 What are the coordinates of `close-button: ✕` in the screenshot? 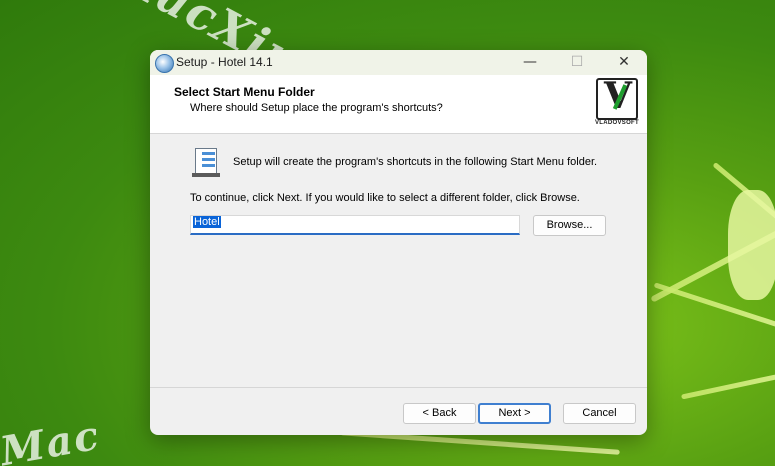 It's located at (624, 62).